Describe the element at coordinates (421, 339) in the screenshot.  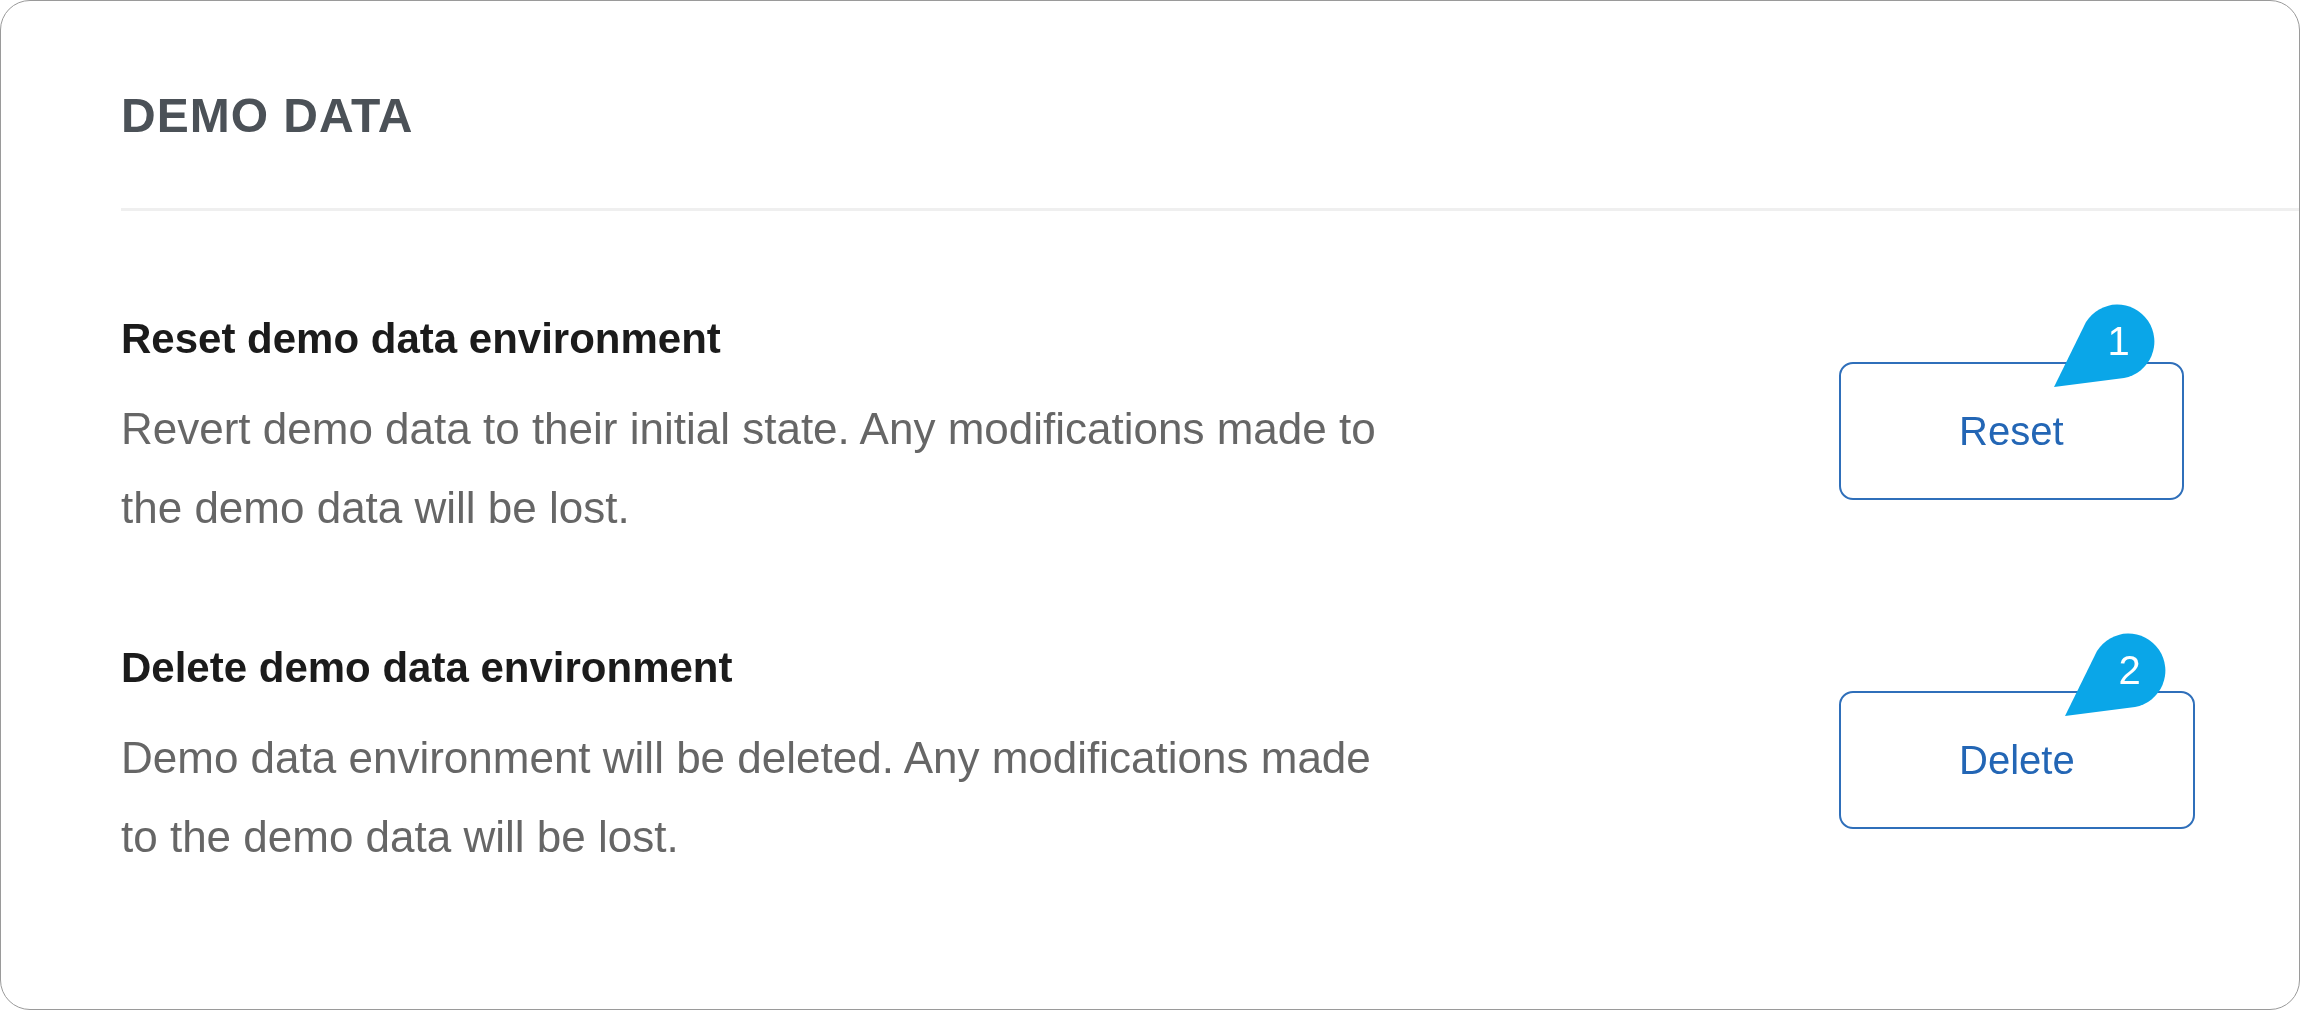
I see `setting-title: Reset demo data environment` at that location.